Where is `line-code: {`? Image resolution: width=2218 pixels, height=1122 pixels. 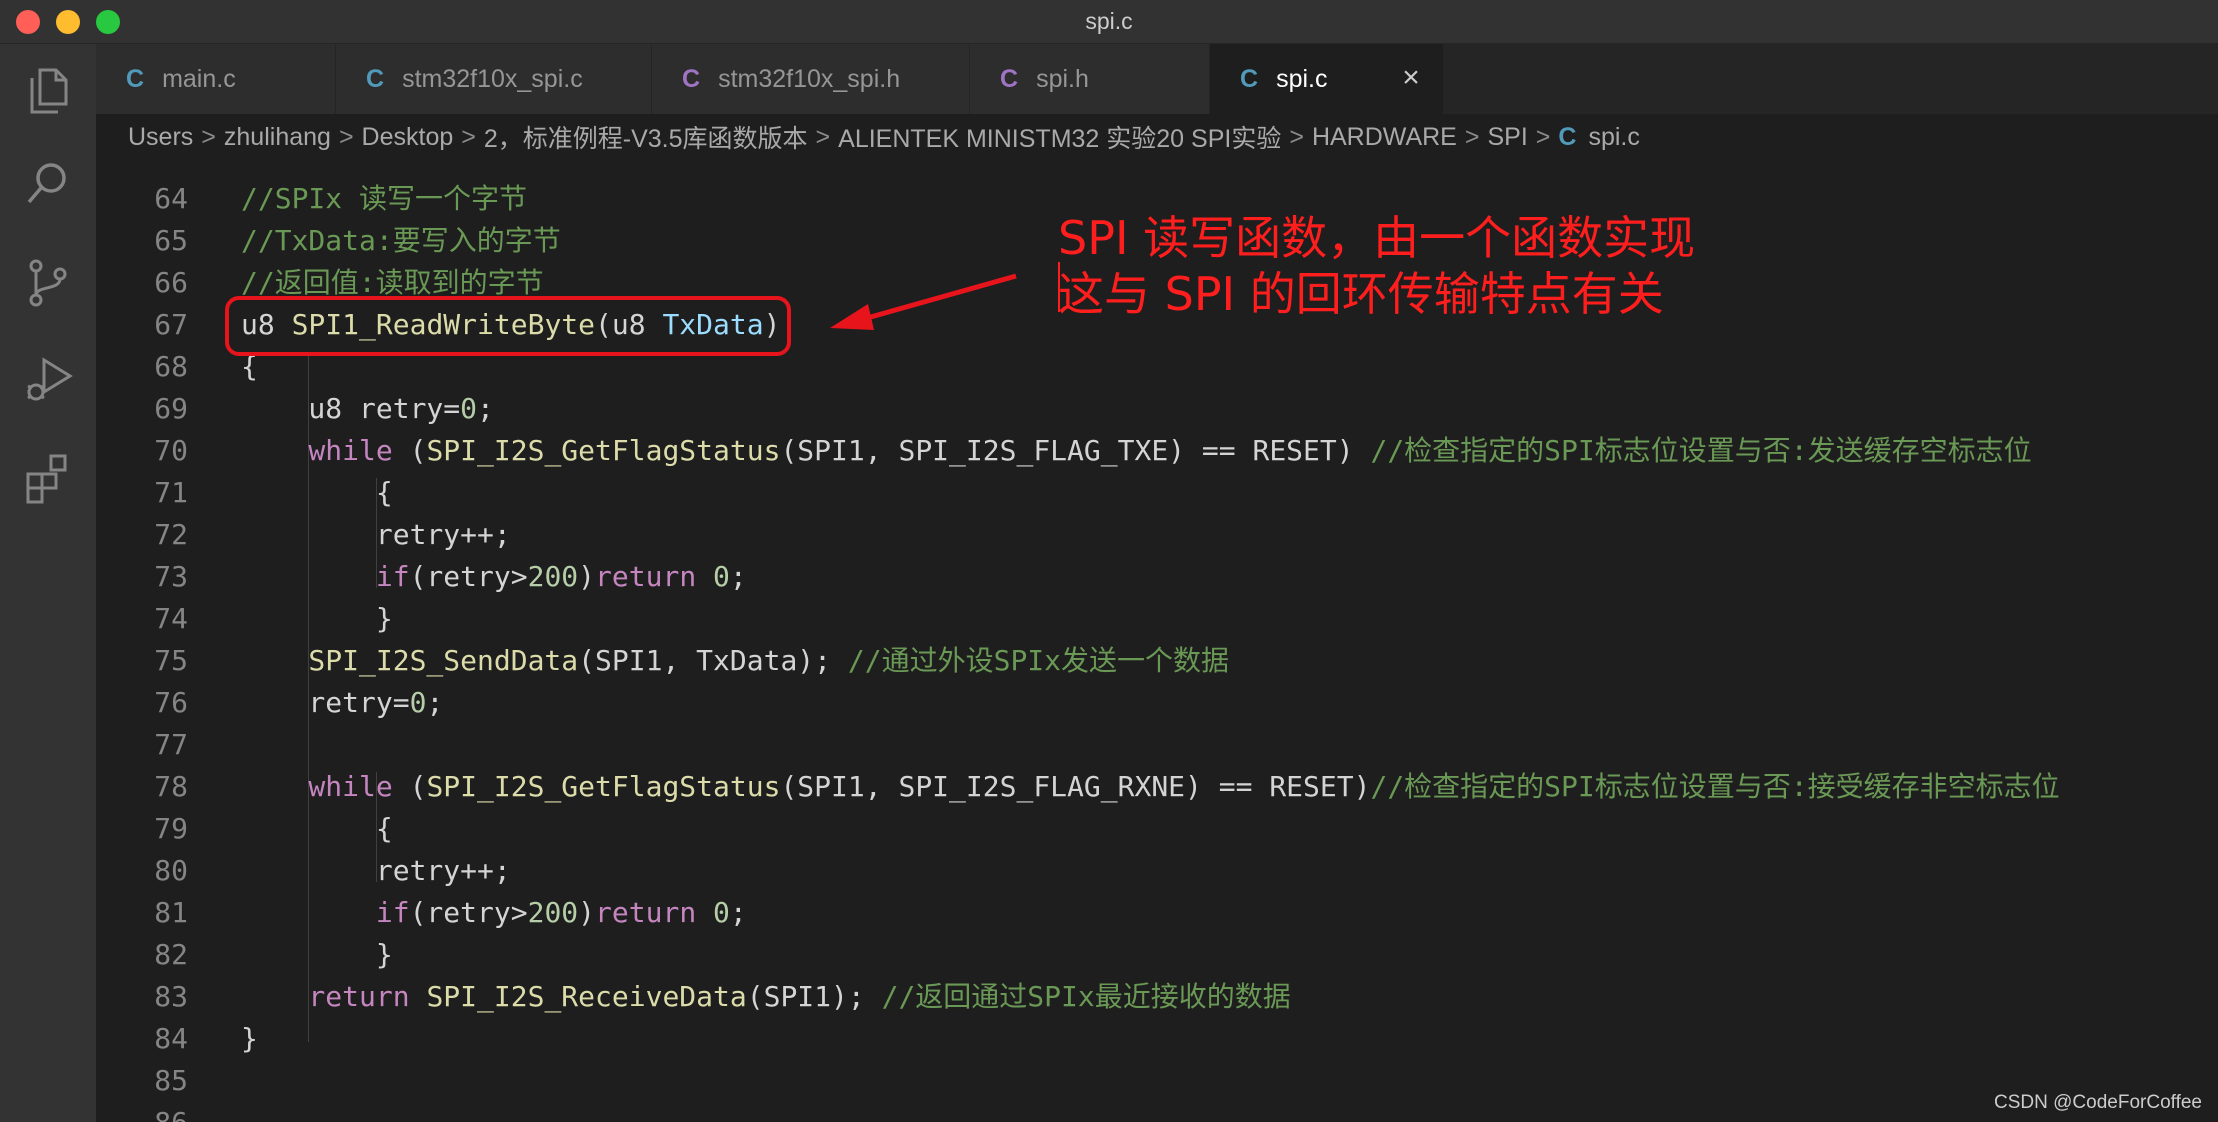 line-code: { is located at coordinates (317, 493).